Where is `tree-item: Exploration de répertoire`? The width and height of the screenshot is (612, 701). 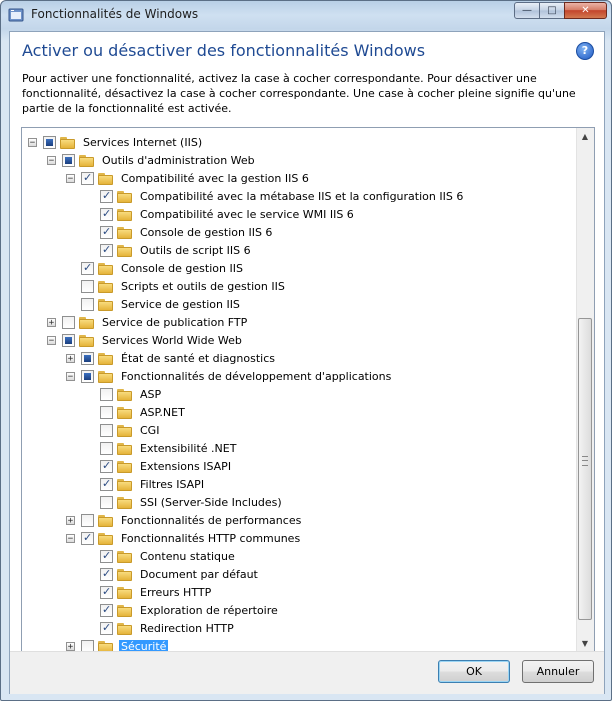 tree-item: Exploration de répertoire is located at coordinates (182, 610).